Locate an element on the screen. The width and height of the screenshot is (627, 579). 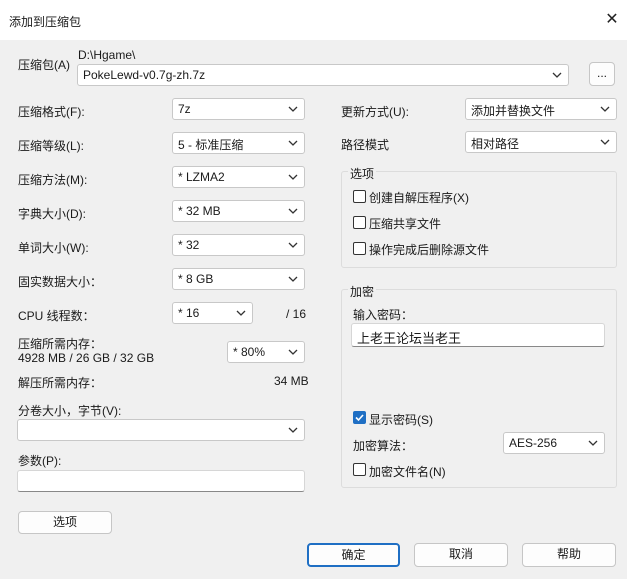
delete-checkbox is located at coordinates (359, 248).